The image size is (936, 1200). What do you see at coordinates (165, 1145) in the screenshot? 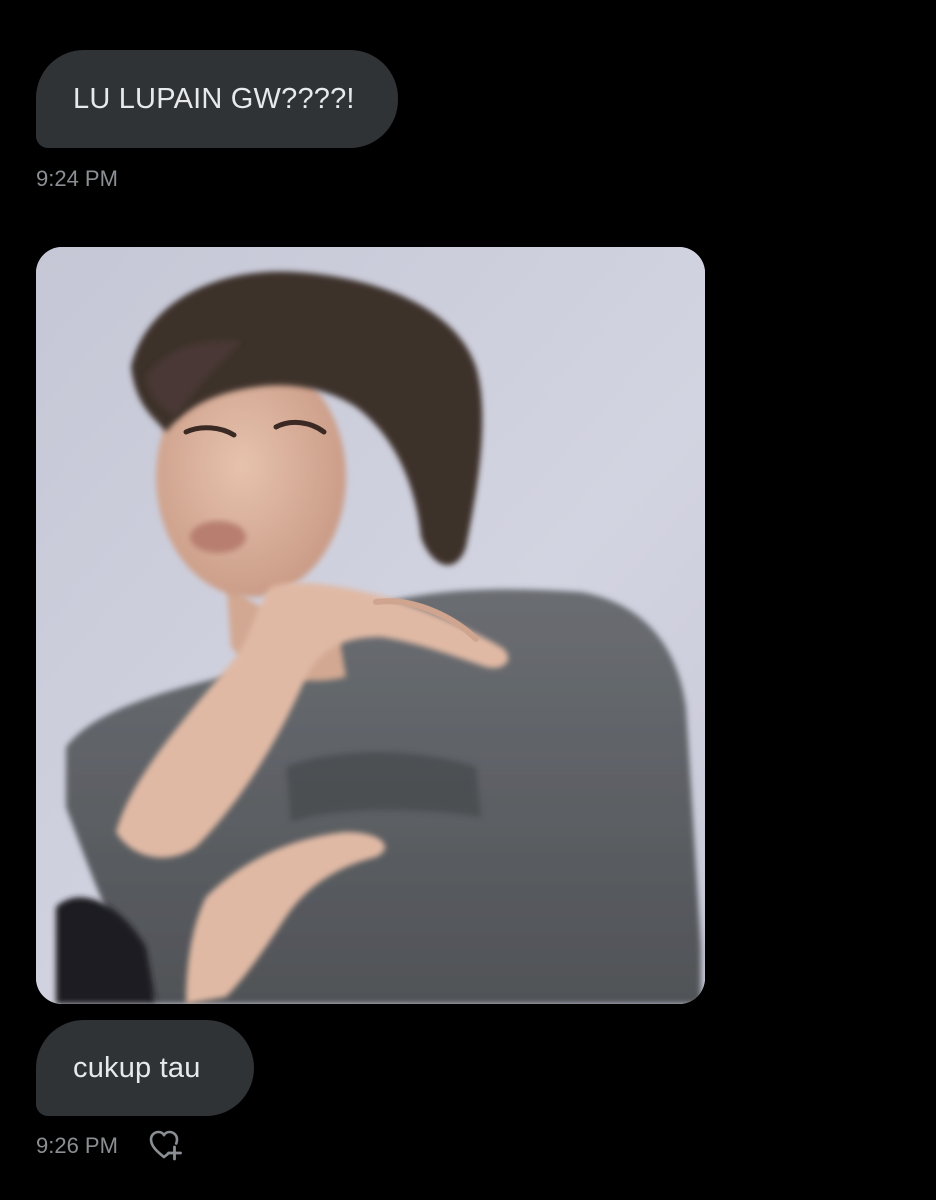
I see `heart-plus-icon` at bounding box center [165, 1145].